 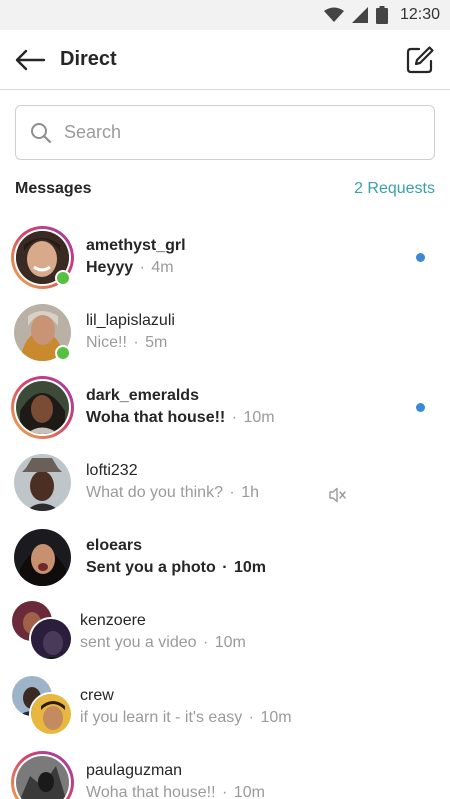 What do you see at coordinates (97, 695) in the screenshot?
I see `thread-username: crew` at bounding box center [97, 695].